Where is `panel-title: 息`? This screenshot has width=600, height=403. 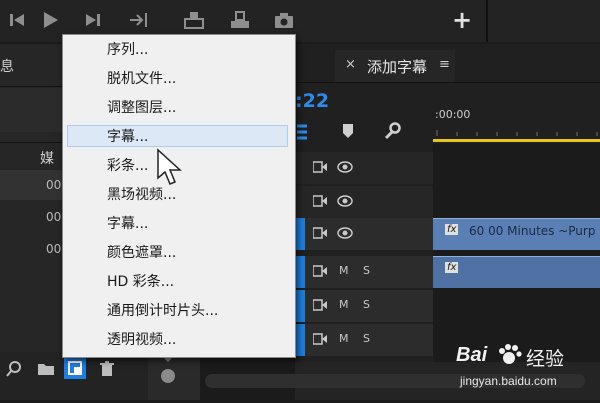 panel-title: 息 is located at coordinates (7, 67).